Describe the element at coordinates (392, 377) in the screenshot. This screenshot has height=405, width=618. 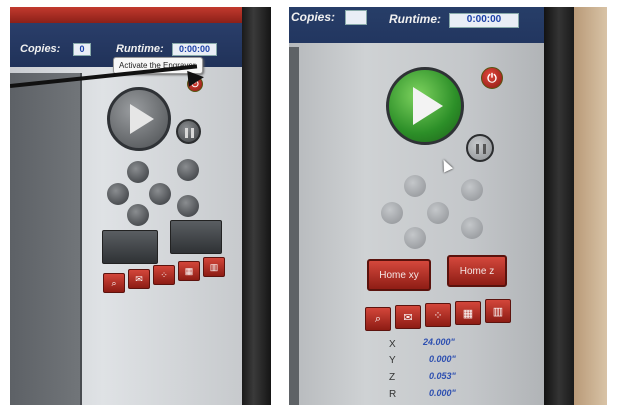
I see `axis-z-label: Z` at that location.